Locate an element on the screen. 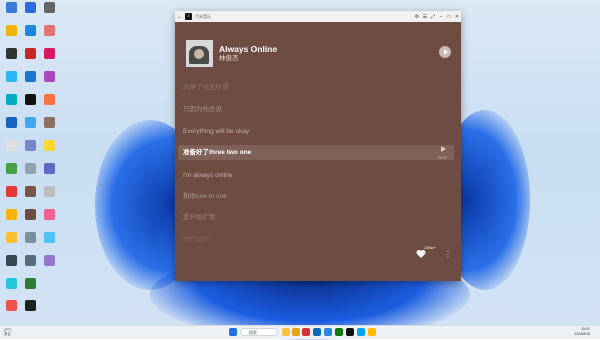 Image resolution: width=600 pixels, height=340 pixels. search-box: 搜索 is located at coordinates (259, 332).